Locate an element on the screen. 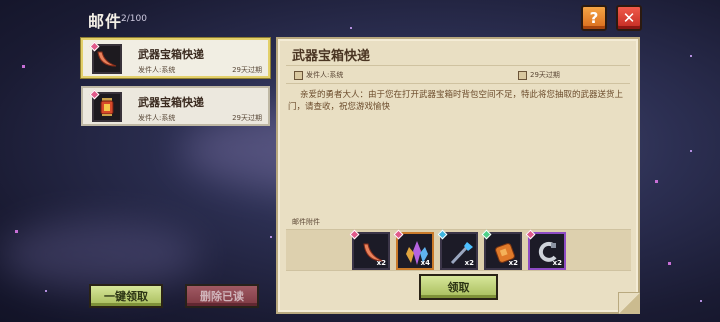 Image resolution: width=720 pixels, height=322 pixels. page-curl-corner is located at coordinates (629, 303).